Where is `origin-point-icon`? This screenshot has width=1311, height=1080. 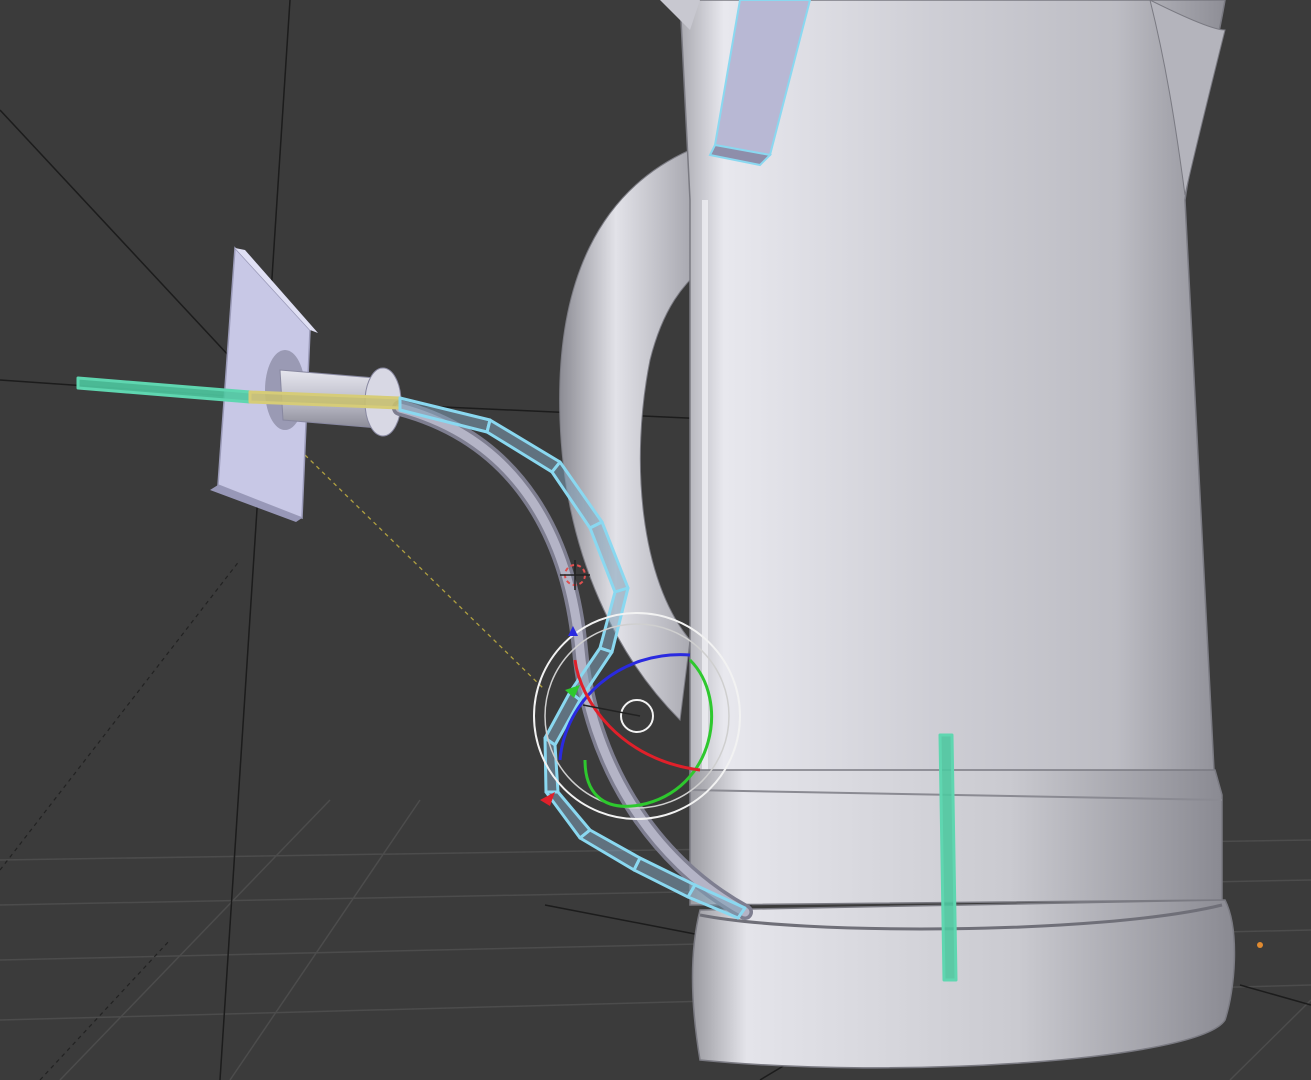
origin-point-icon is located at coordinates (1260, 945).